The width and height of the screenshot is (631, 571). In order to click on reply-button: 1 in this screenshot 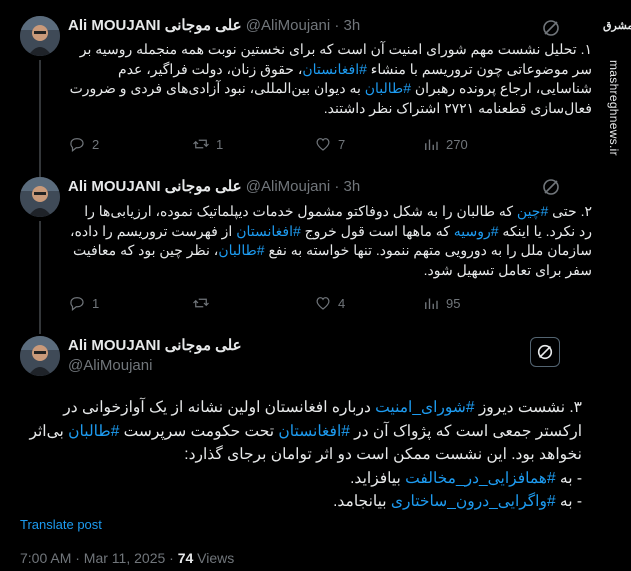, I will do `click(83, 303)`.